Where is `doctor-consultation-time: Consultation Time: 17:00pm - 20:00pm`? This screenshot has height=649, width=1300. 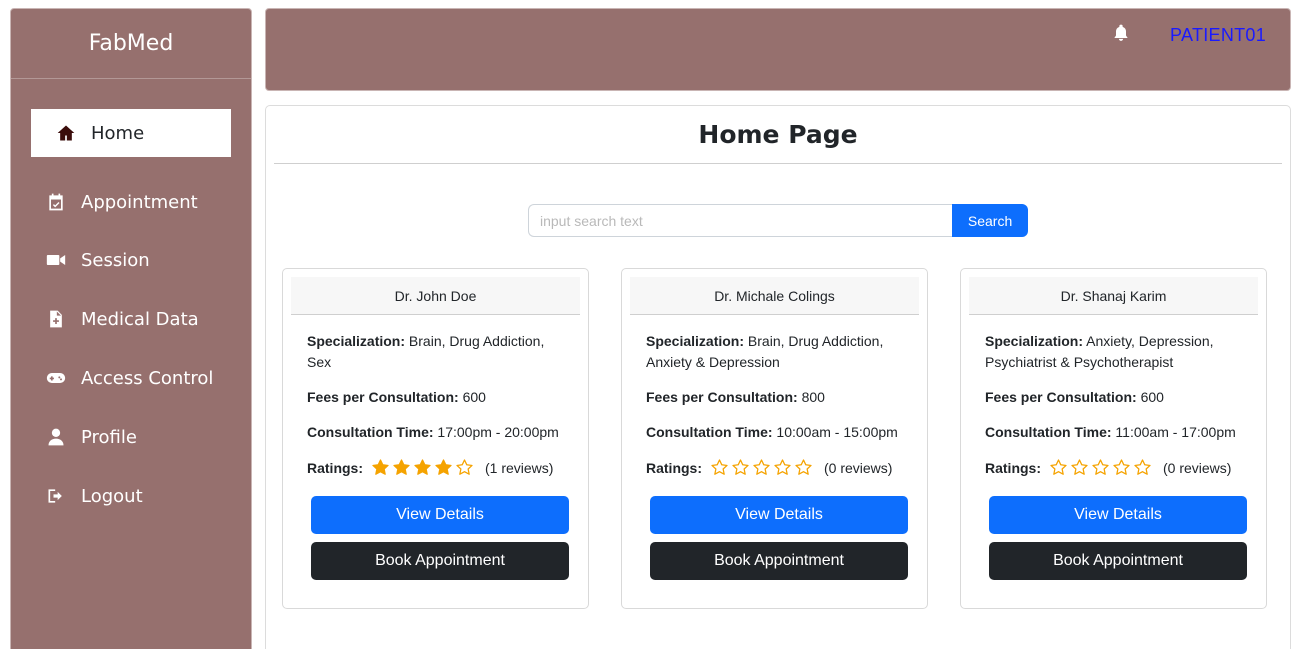 doctor-consultation-time: Consultation Time: 17:00pm - 20:00pm is located at coordinates (433, 432).